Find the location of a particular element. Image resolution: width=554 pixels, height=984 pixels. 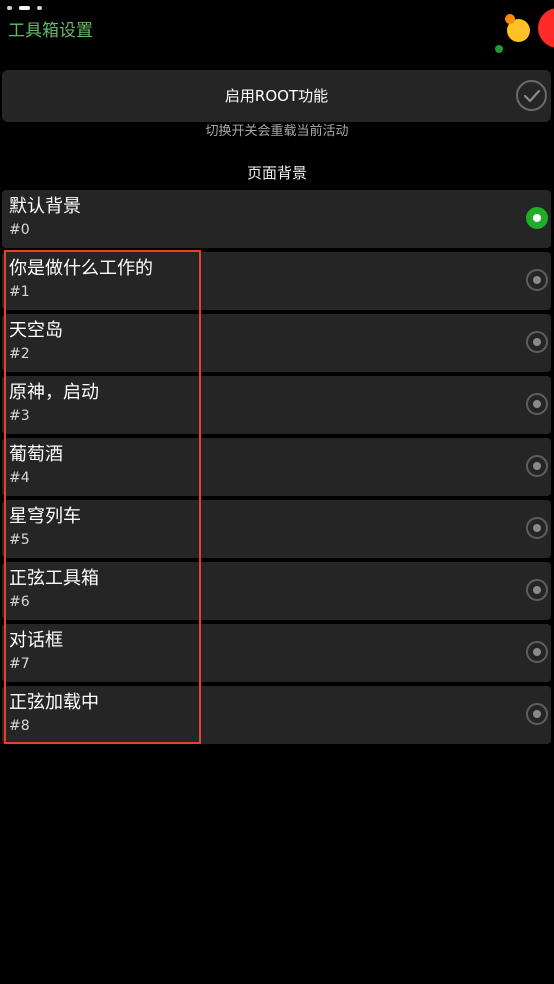

background-option-name: 正弦加载中 is located at coordinates (54, 702).